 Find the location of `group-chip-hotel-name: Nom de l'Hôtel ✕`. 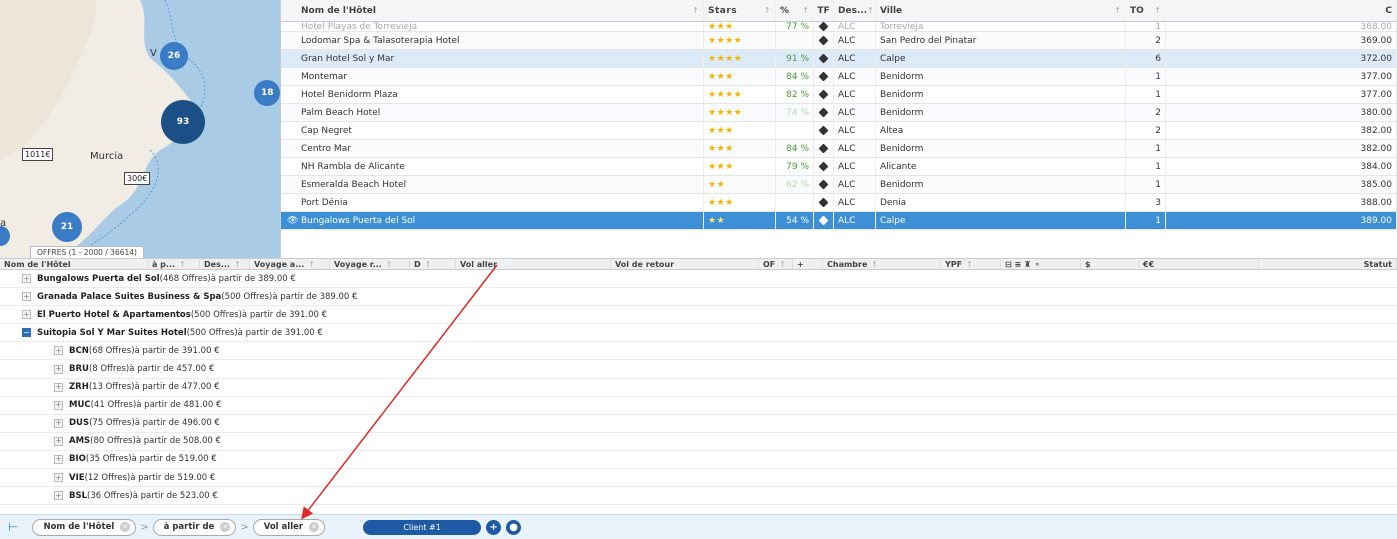

group-chip-hotel-name: Nom de l'Hôtel ✕ is located at coordinates (84, 527).